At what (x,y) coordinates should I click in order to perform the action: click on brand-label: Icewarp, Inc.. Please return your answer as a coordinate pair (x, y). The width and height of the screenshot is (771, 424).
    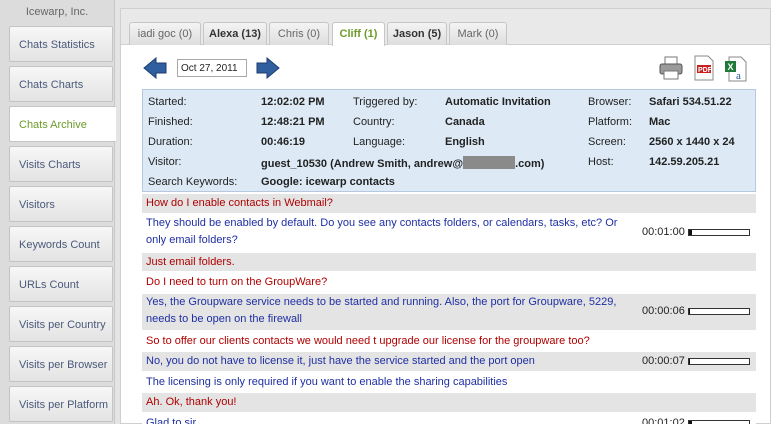
    Looking at the image, I should click on (57, 12).